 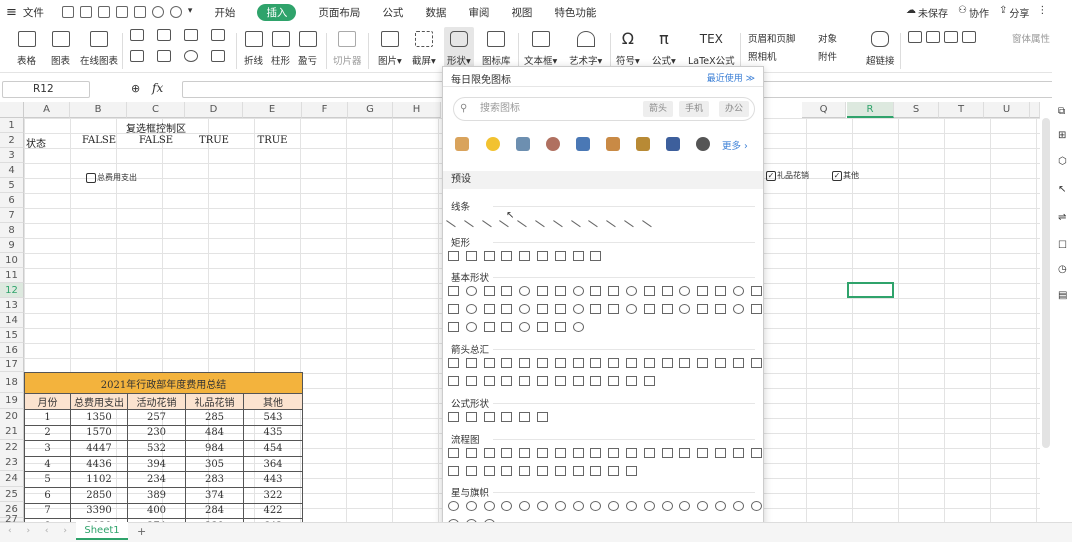 What do you see at coordinates (280, 49) in the screenshot?
I see `sparkline-column-button: 柱形` at bounding box center [280, 49].